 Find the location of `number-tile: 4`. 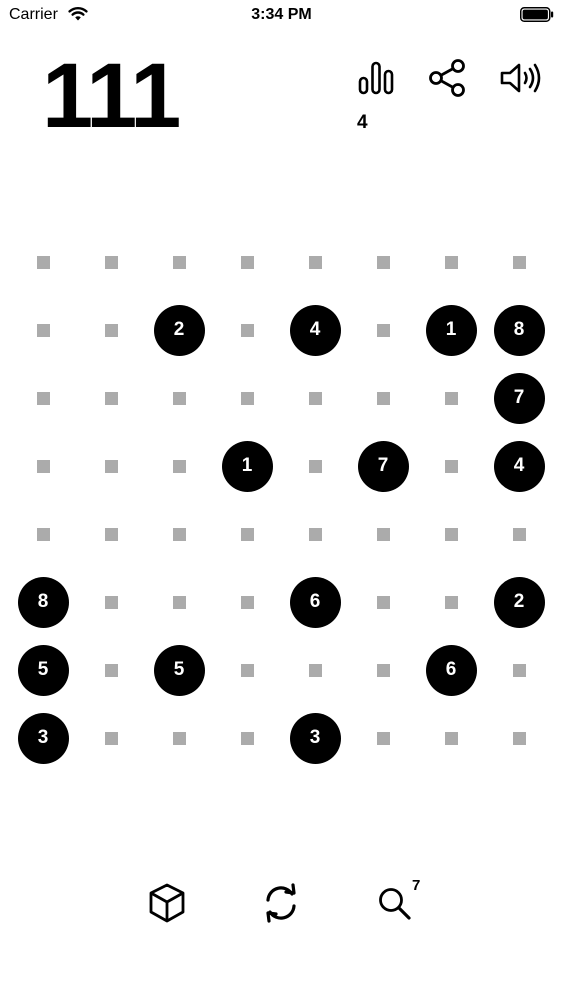

number-tile: 4 is located at coordinates (519, 466).